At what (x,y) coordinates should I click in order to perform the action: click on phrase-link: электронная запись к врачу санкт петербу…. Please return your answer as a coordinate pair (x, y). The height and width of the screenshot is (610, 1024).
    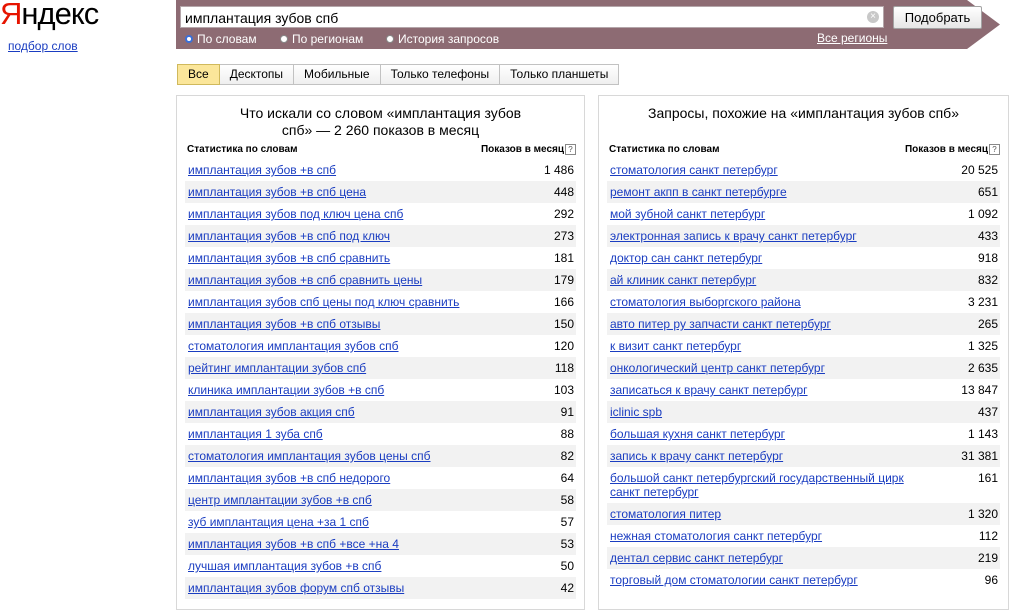
    Looking at the image, I should click on (760, 236).